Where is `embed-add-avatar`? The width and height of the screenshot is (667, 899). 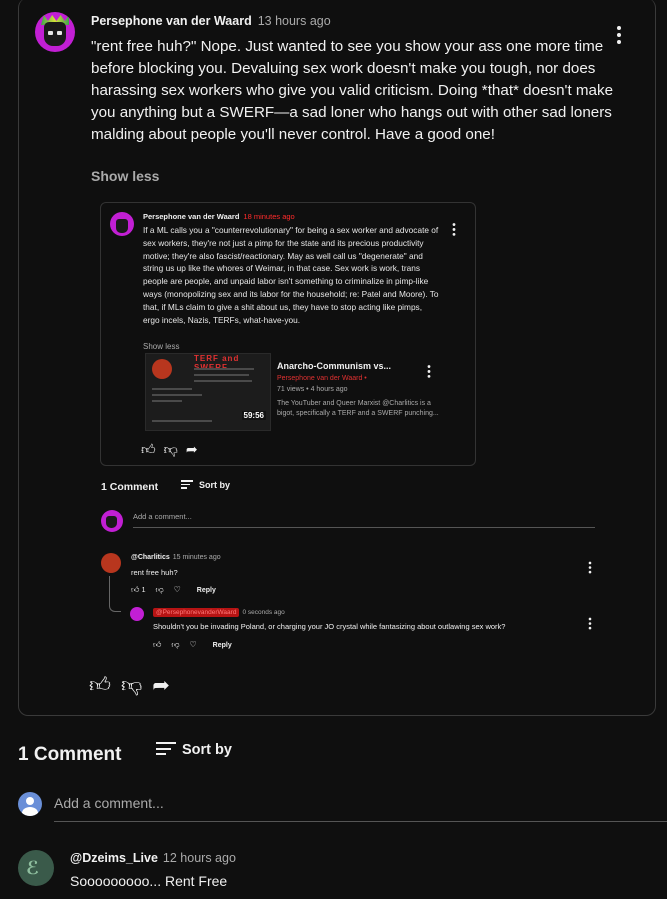 embed-add-avatar is located at coordinates (112, 521).